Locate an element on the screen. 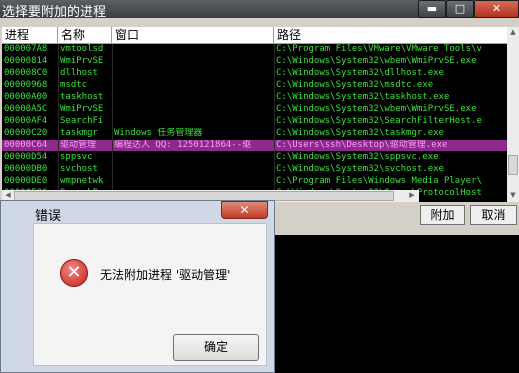 The image size is (519, 373). cell-name: wmpnetwk is located at coordinates (82, 181).